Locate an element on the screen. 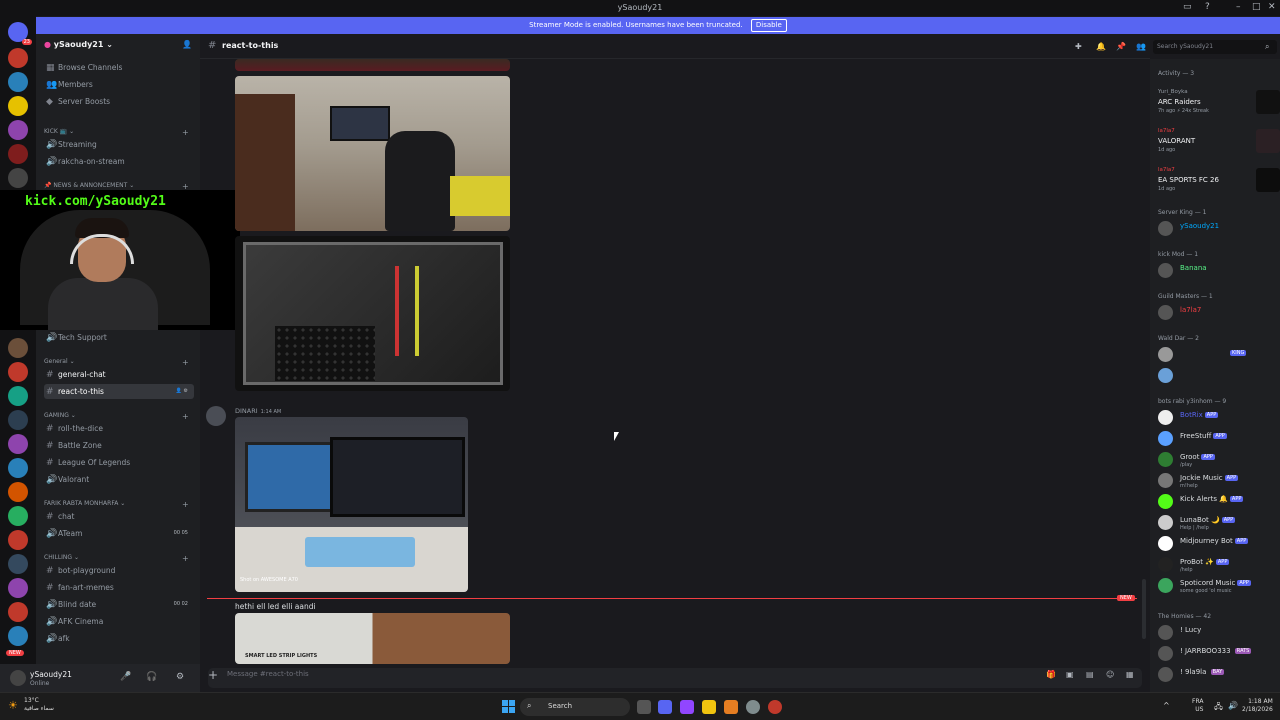  file-explorer-icon is located at coordinates (709, 707).